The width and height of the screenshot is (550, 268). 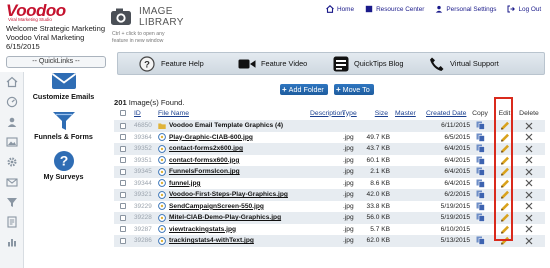 What do you see at coordinates (202, 229) in the screenshot?
I see `file-name-link: viewtrackingstats.jpg` at bounding box center [202, 229].